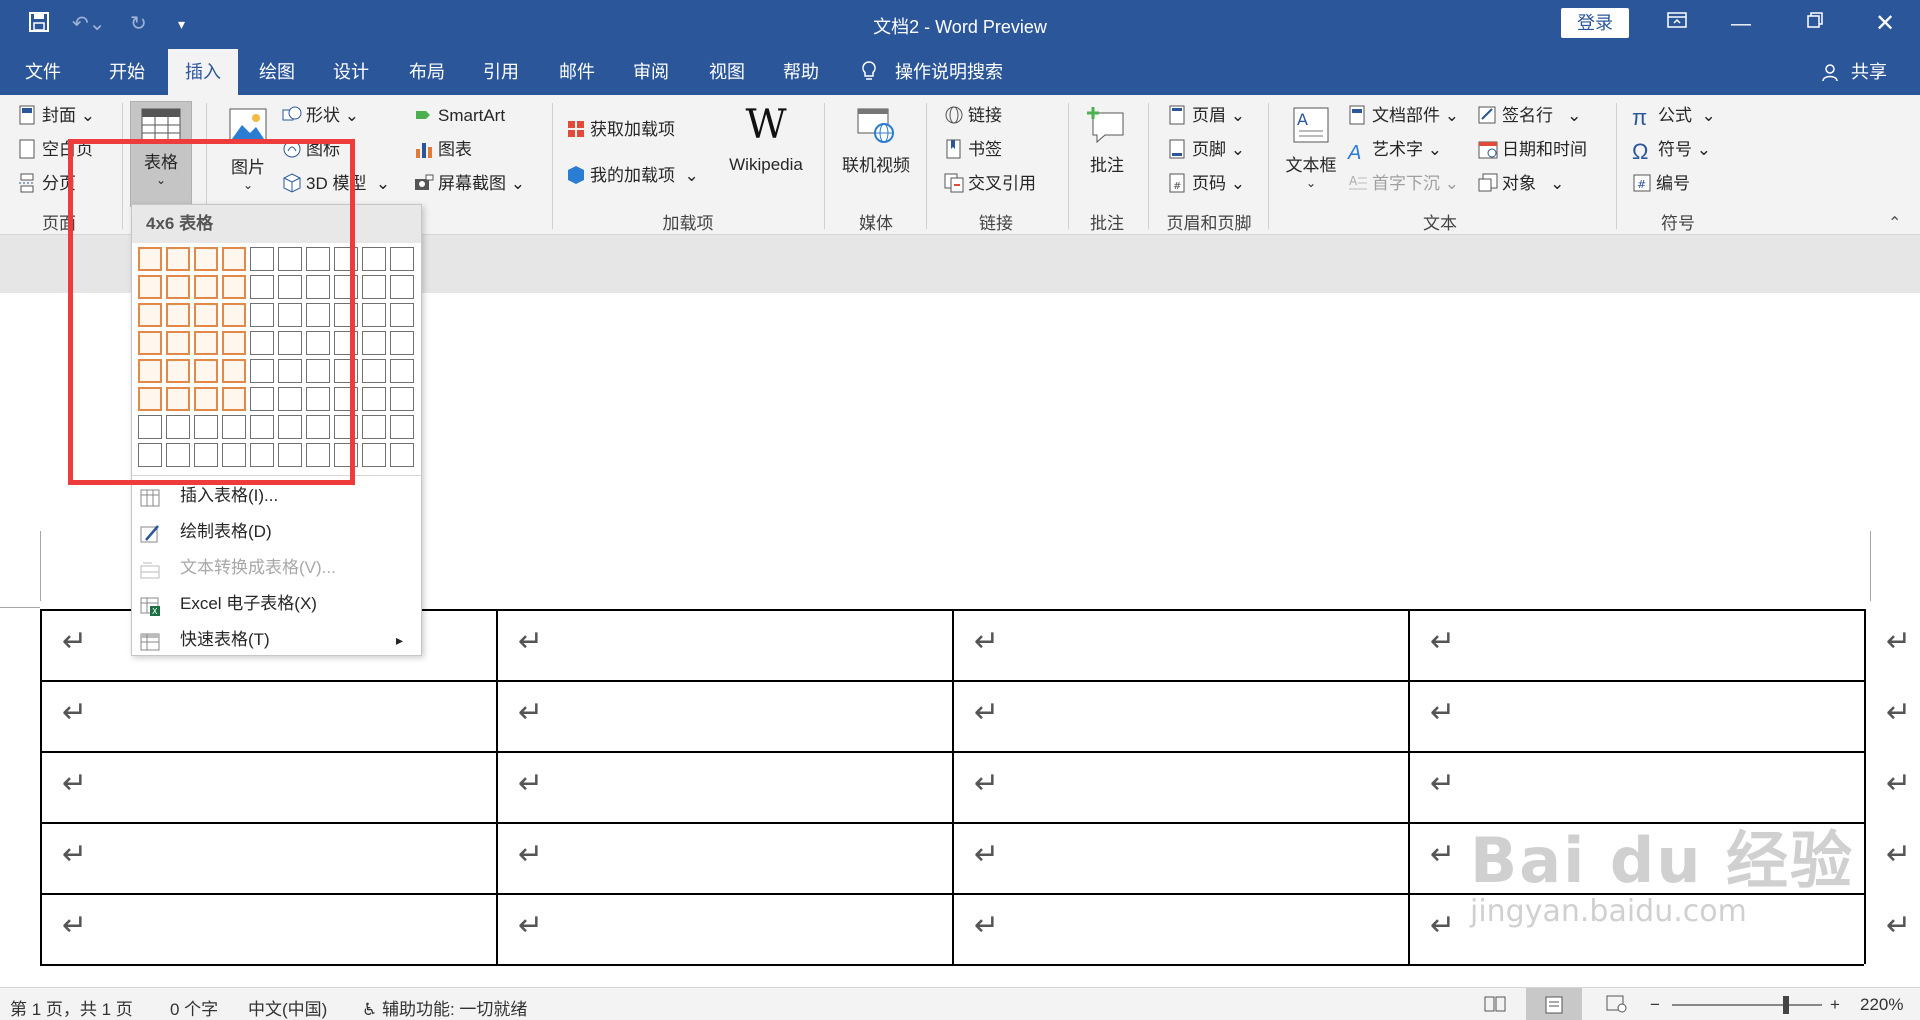 The height and width of the screenshot is (1020, 1920). Describe the element at coordinates (1529, 116) in the screenshot. I see `signature-line-button: 签名行 ⌄` at that location.